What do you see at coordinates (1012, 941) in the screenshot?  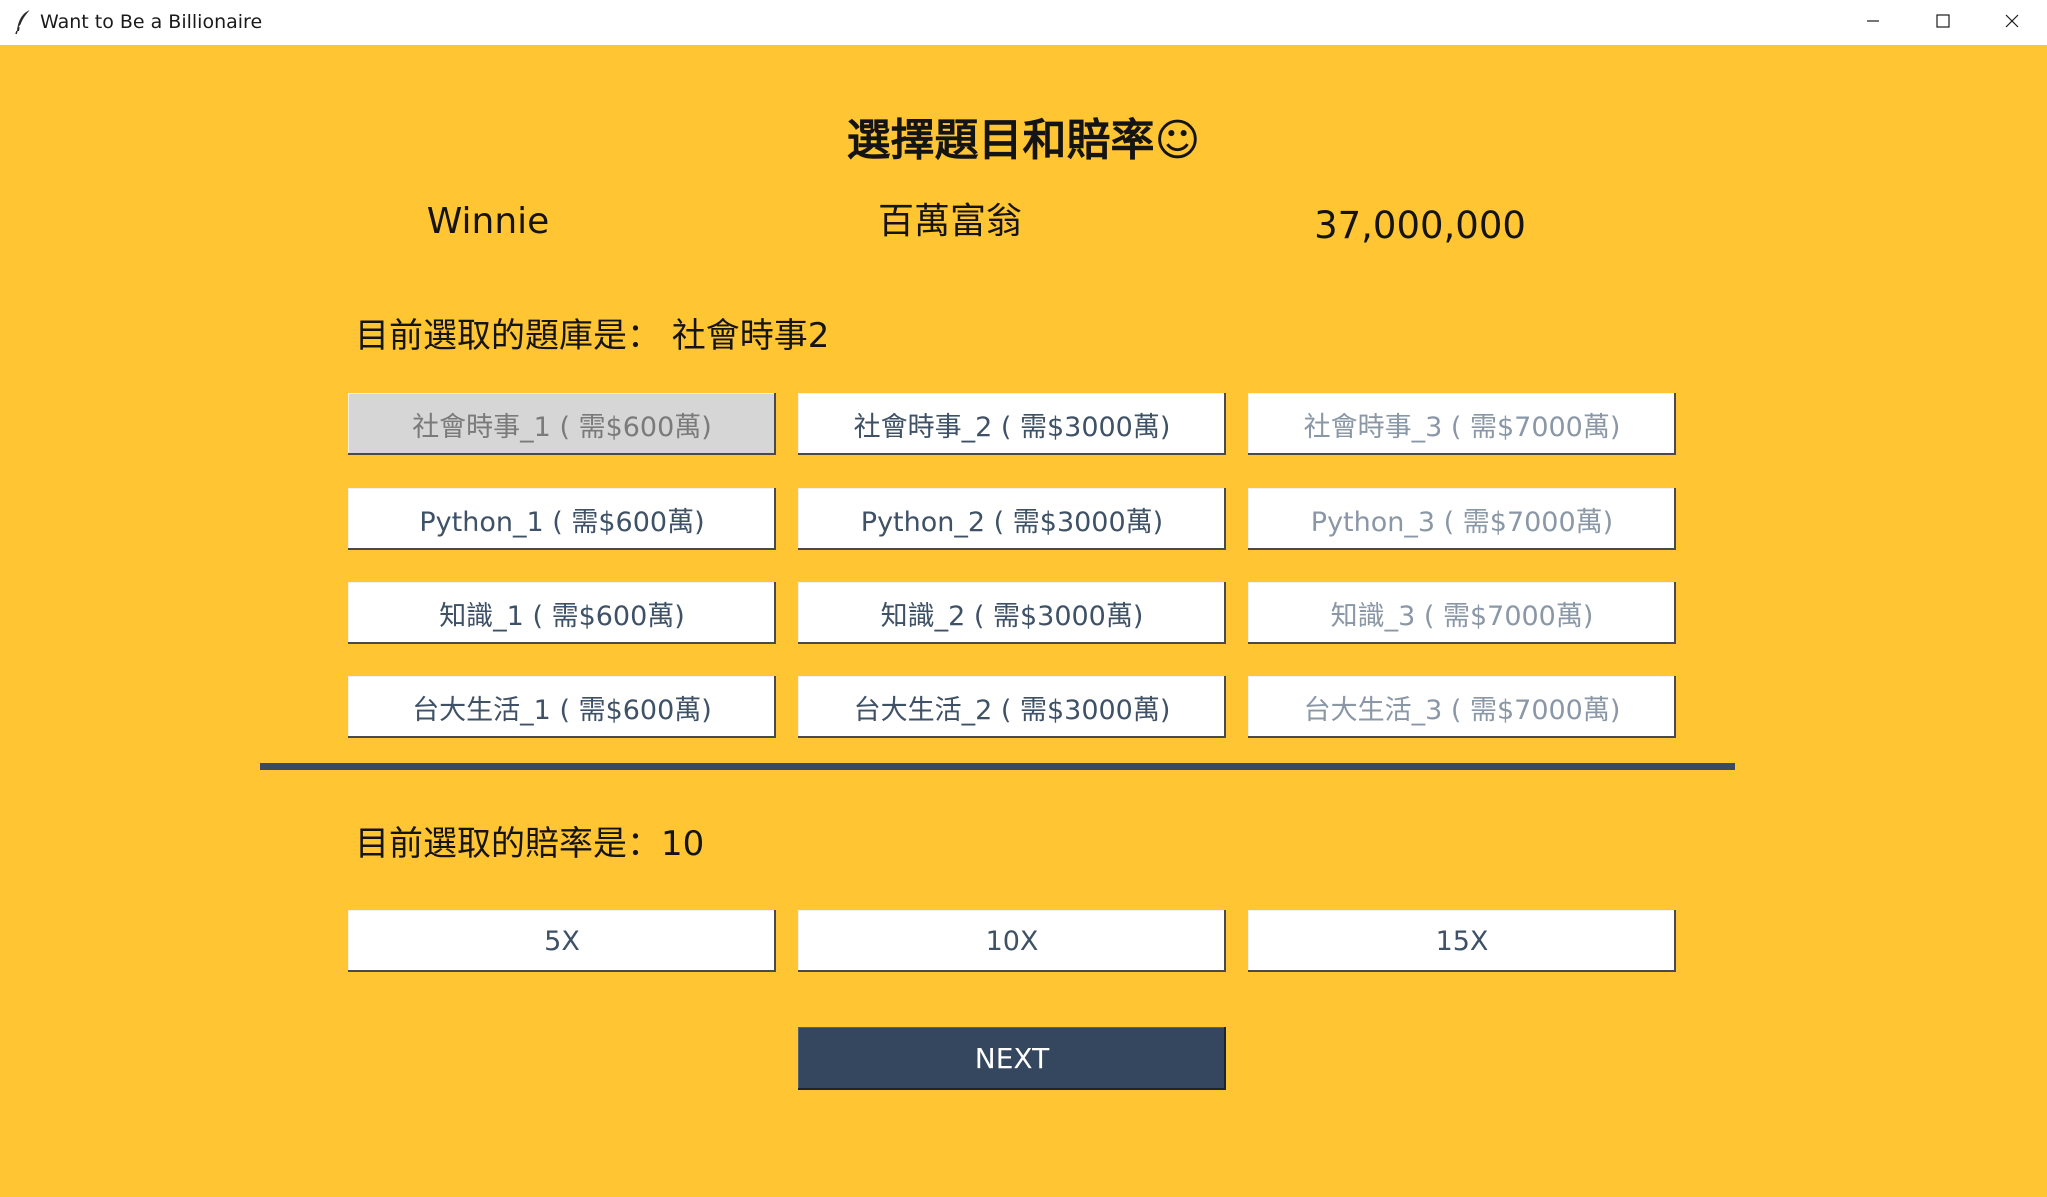 I see `odds-button-10x: 10X` at bounding box center [1012, 941].